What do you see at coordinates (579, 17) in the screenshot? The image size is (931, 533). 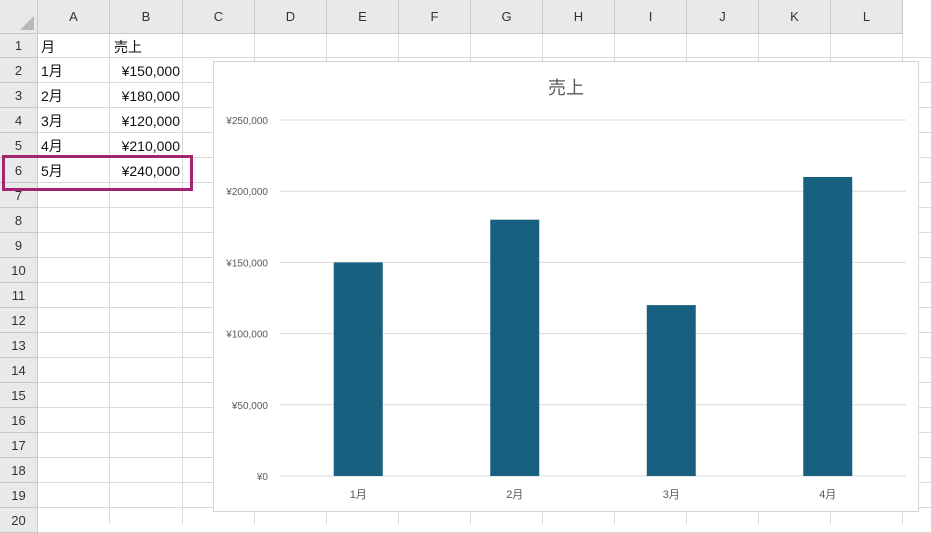 I see `column-header-h: H` at bounding box center [579, 17].